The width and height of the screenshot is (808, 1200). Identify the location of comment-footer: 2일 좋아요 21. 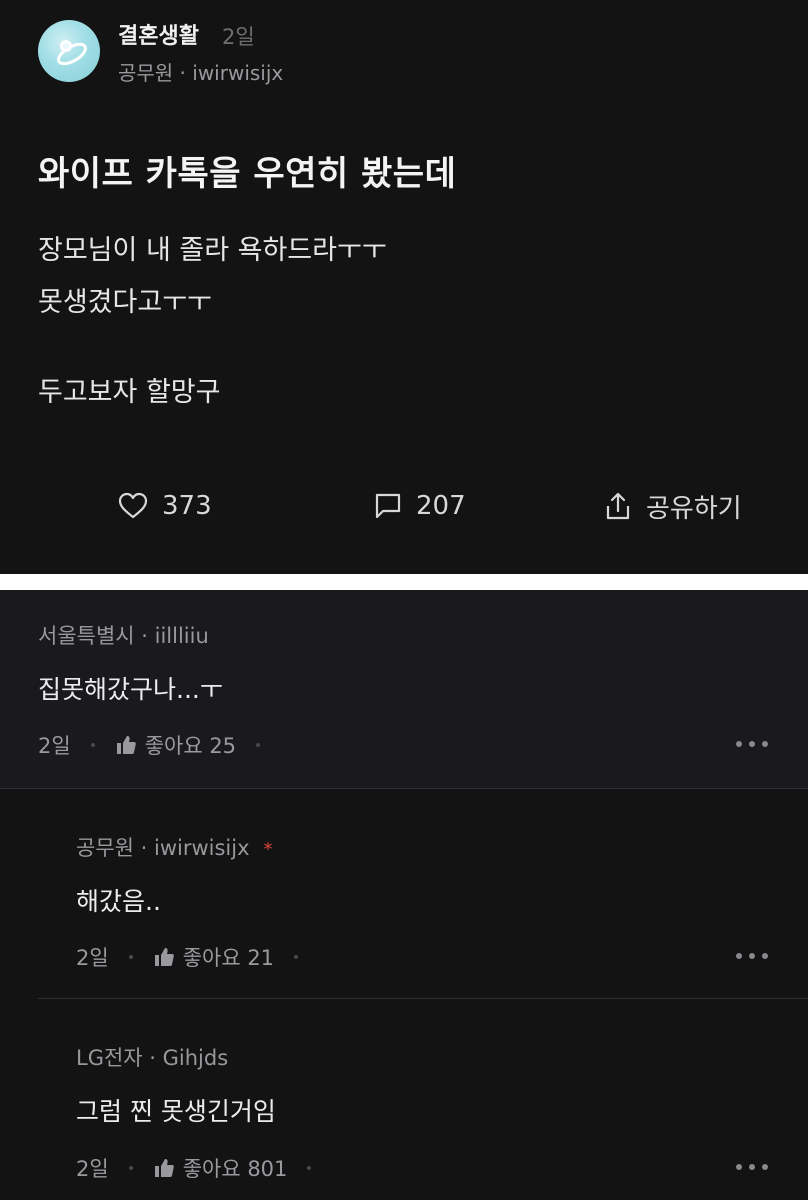
(197, 957).